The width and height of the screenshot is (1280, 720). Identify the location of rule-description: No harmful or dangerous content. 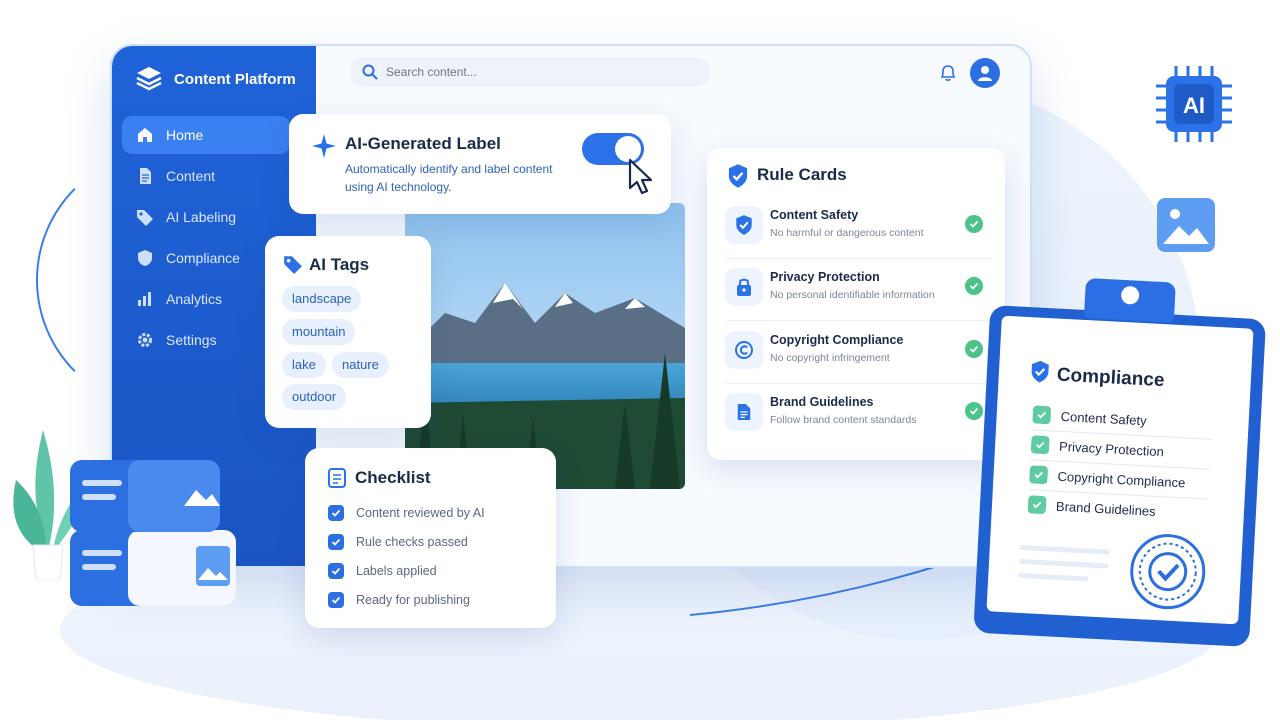
(847, 233).